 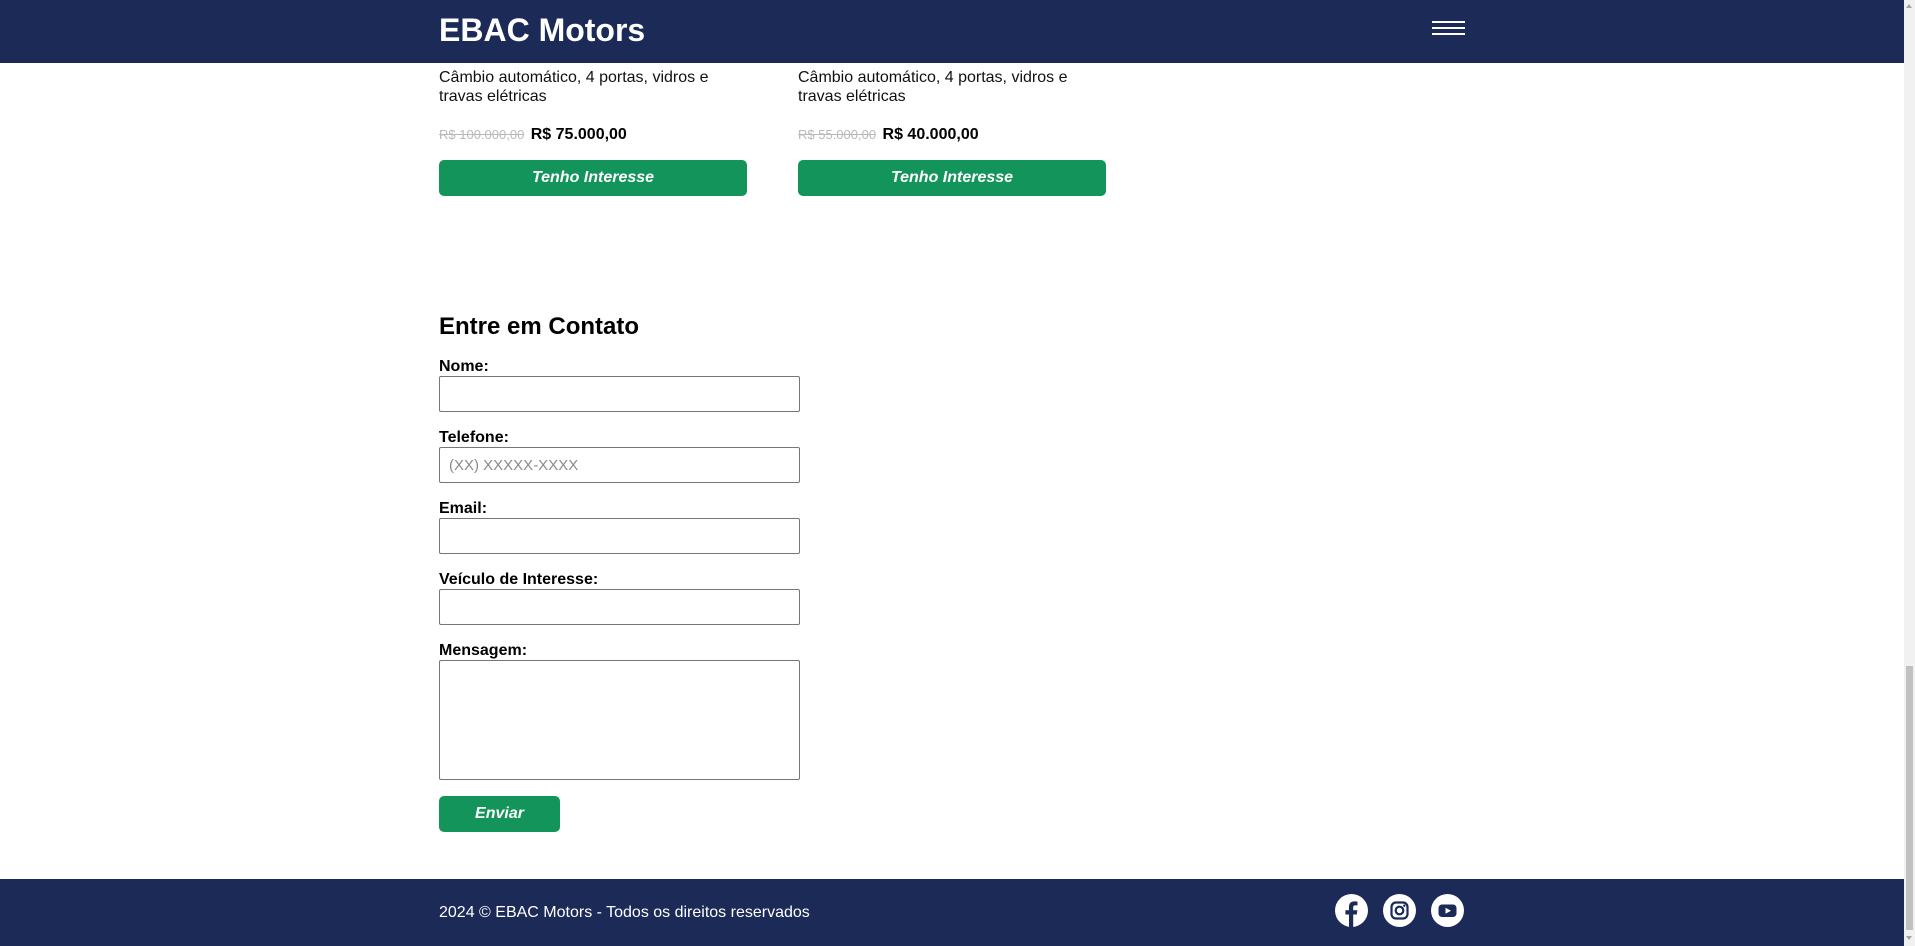 I want to click on name-input, so click(x=619, y=394).